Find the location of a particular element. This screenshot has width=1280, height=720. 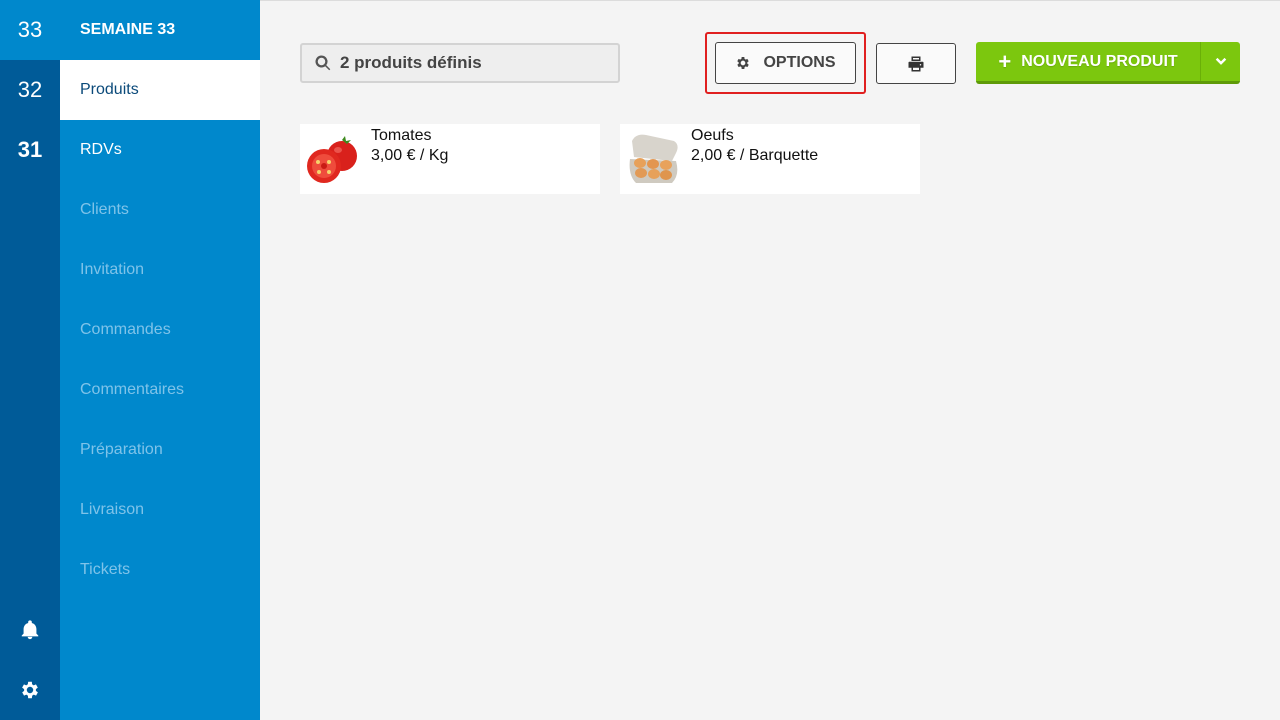

week-32: 32 is located at coordinates (30, 90).